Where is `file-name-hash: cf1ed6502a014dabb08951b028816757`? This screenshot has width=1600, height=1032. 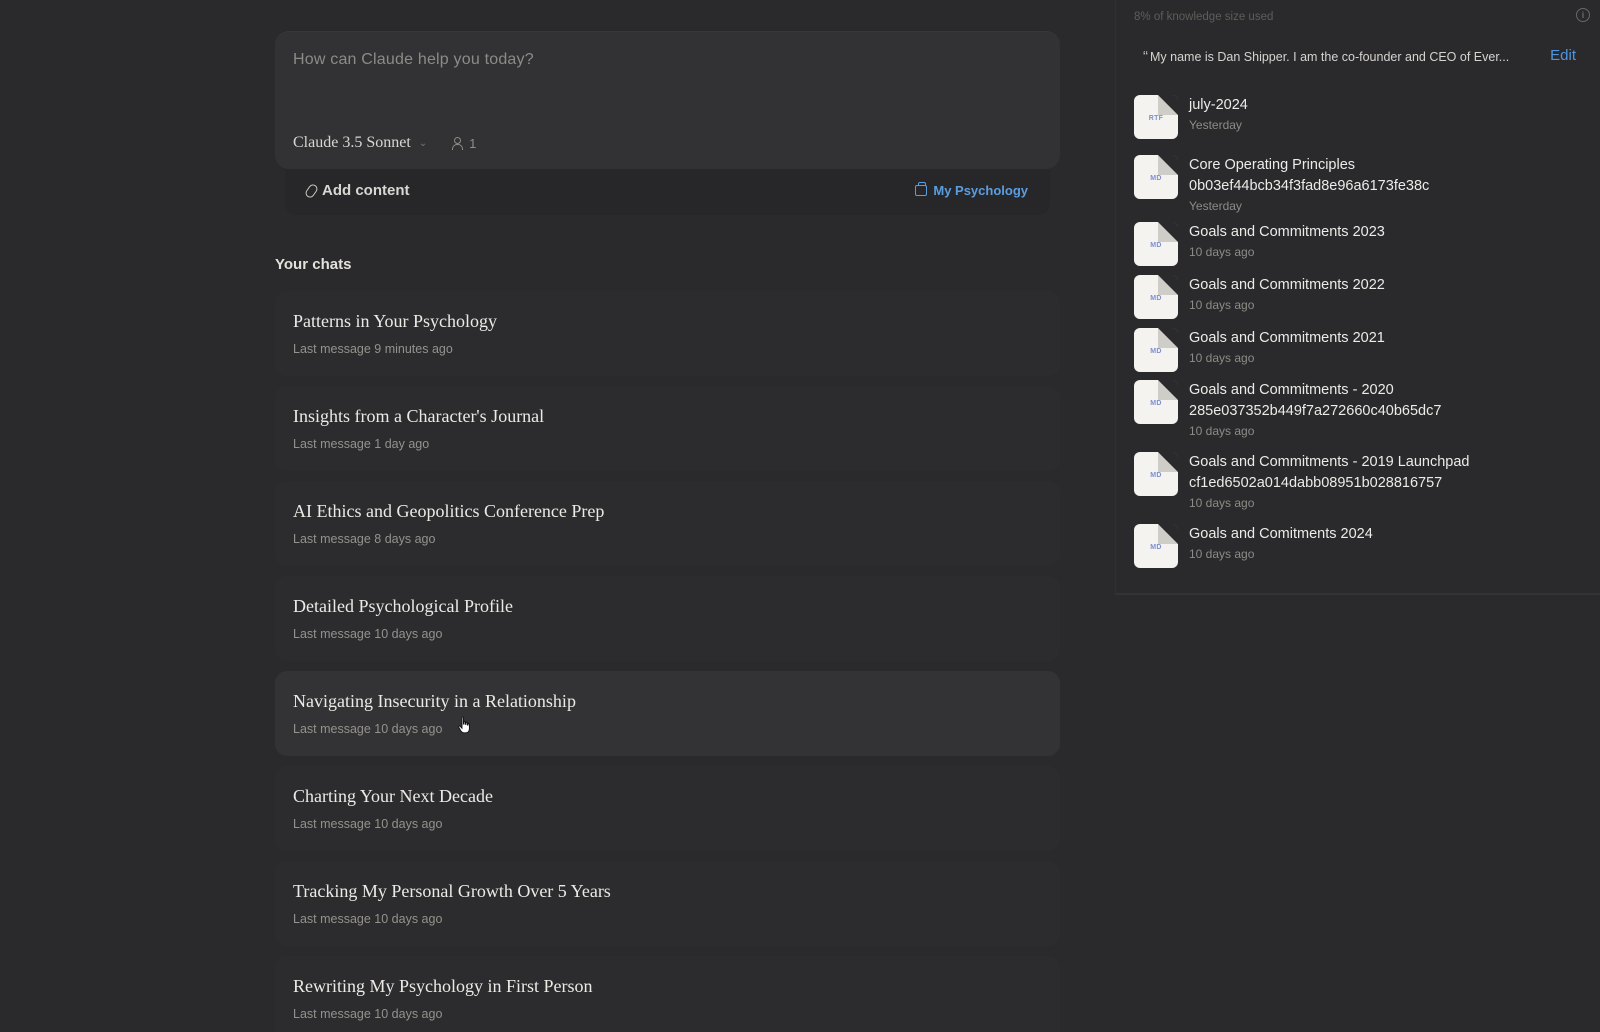
file-name-hash: cf1ed6502a014dabb08951b028816757 is located at coordinates (1316, 483).